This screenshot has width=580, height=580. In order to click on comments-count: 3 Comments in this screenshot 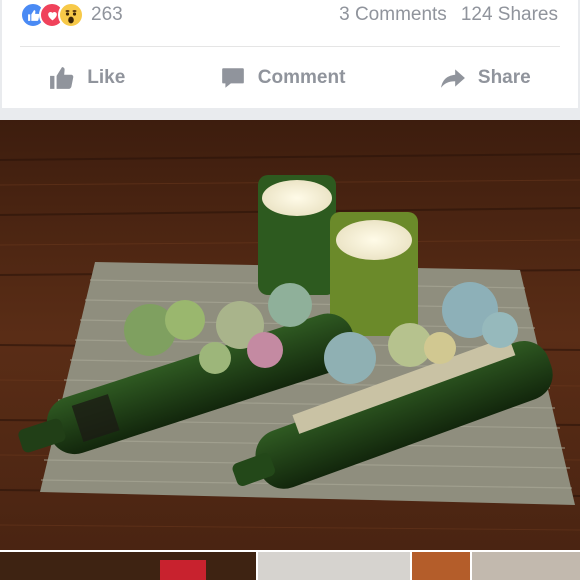, I will do `click(393, 15)`.